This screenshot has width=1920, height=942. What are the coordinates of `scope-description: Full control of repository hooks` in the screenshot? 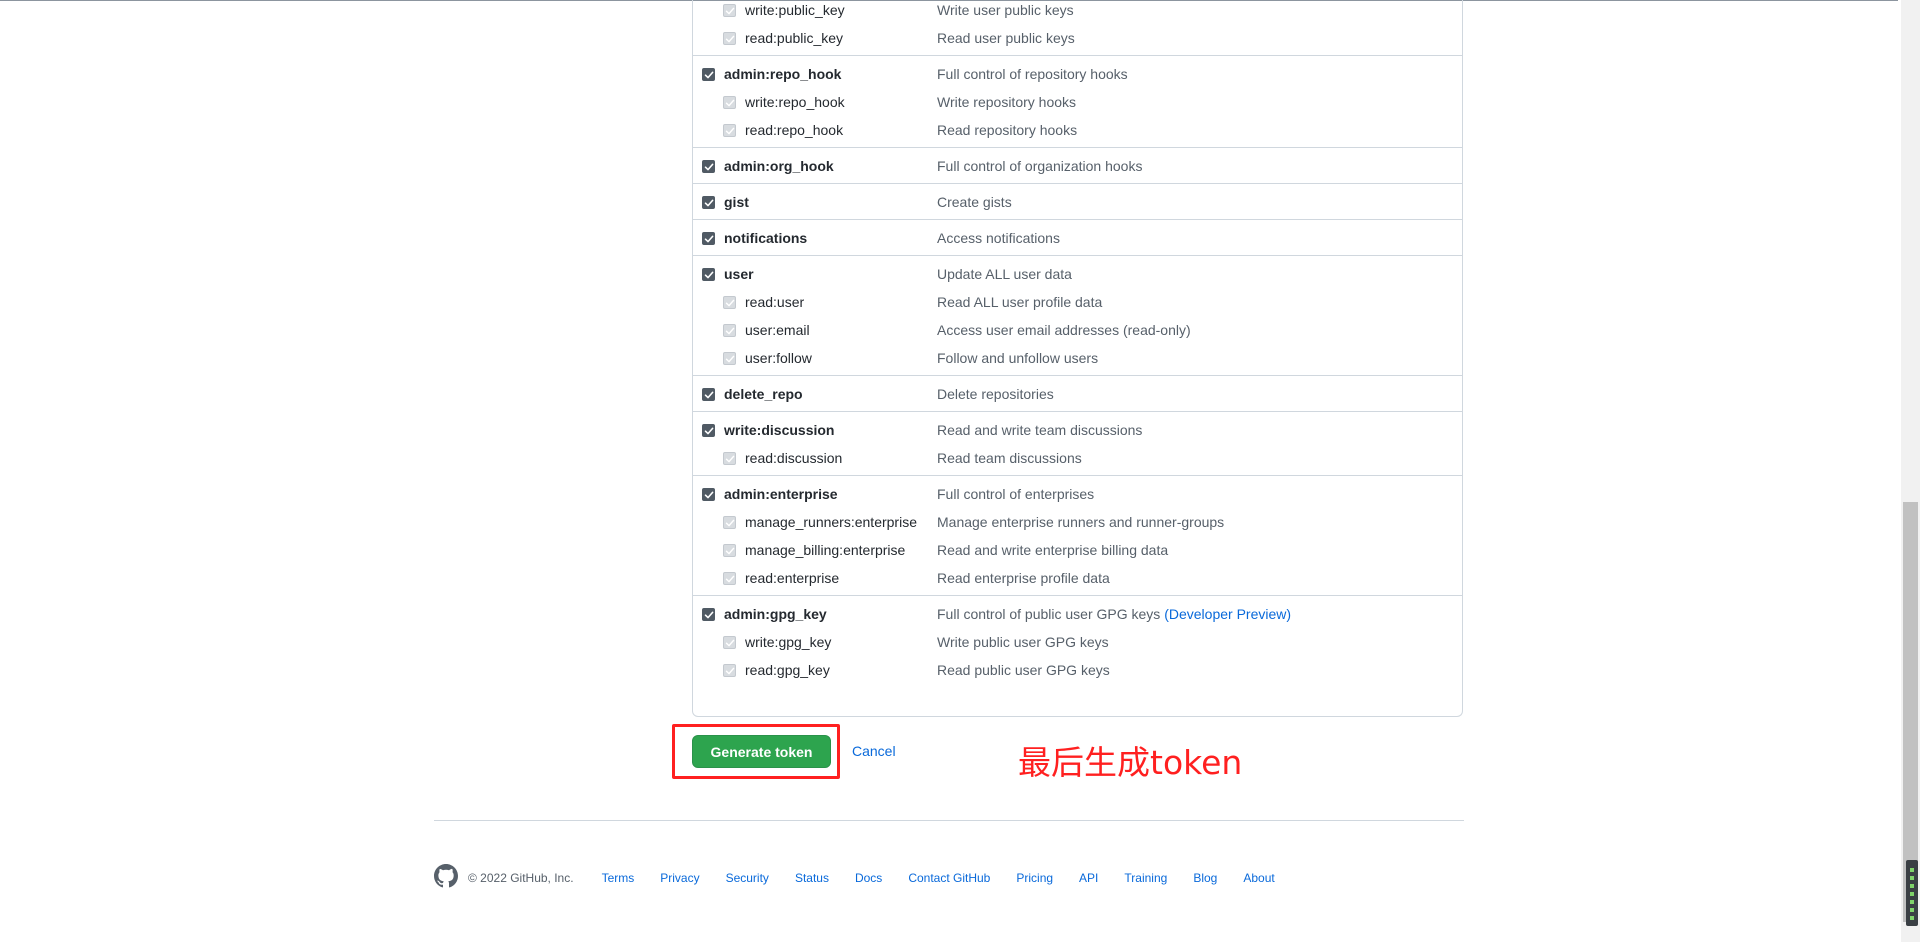 It's located at (1032, 74).